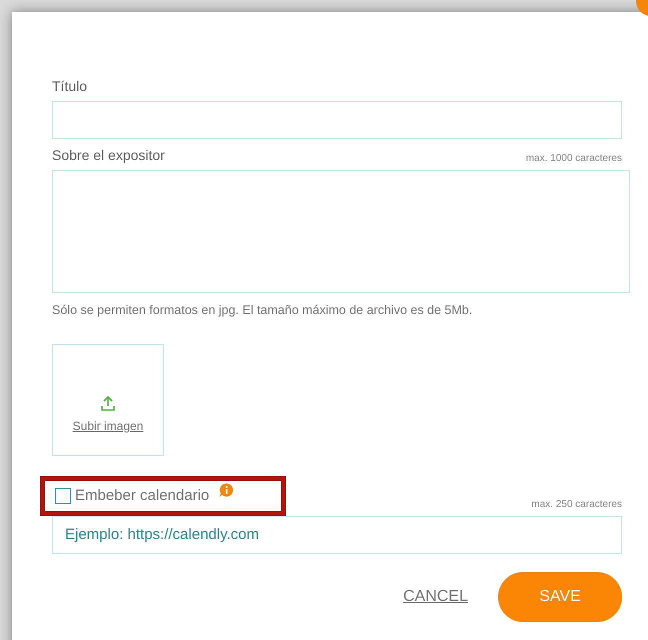 This screenshot has height=640, width=648. I want to click on character-limit: max. 250 caracteres, so click(576, 505).